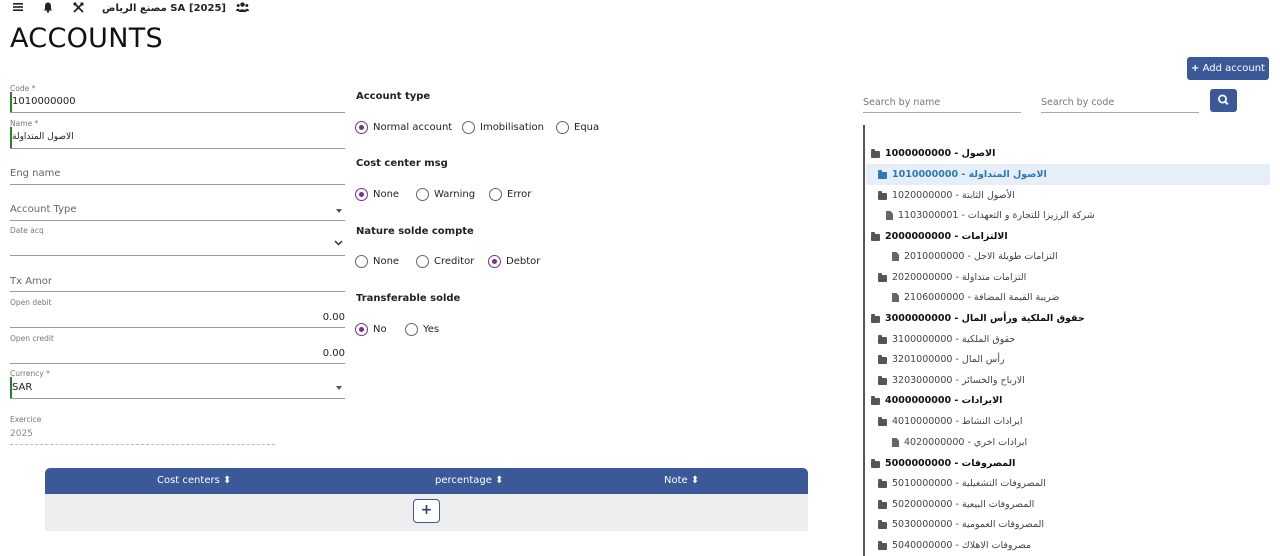 The image size is (1280, 556). I want to click on company-name: مصنع الرياض SA, so click(143, 9).